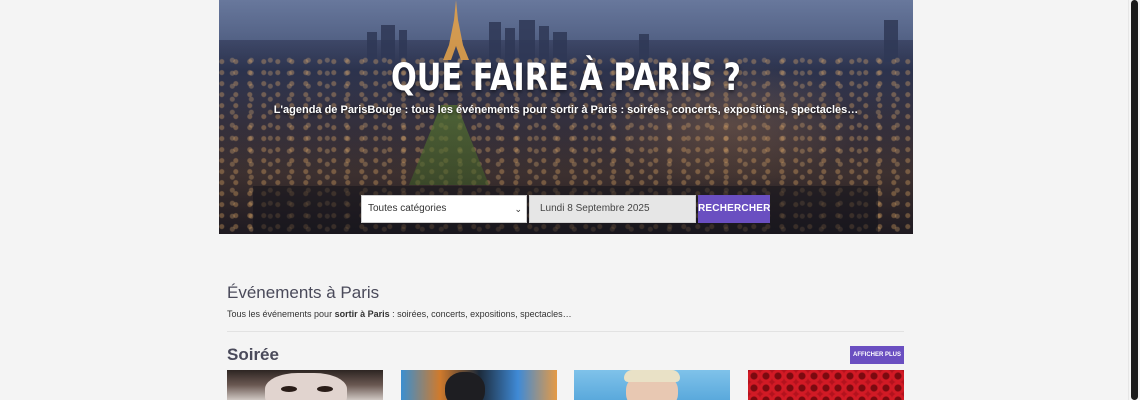 The height and width of the screenshot is (400, 1140). Describe the element at coordinates (877, 355) in the screenshot. I see `show-more-button: AFFICHER PLUS` at that location.